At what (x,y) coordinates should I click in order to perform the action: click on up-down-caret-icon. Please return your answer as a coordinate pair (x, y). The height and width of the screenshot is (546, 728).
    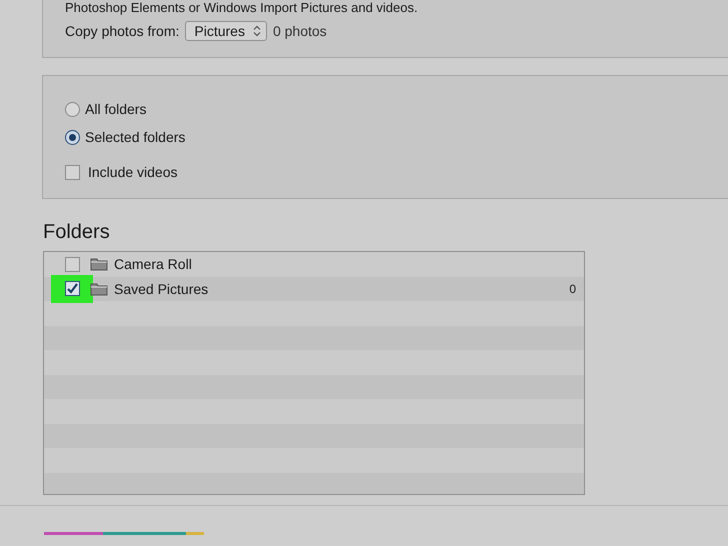
    Looking at the image, I should click on (256, 31).